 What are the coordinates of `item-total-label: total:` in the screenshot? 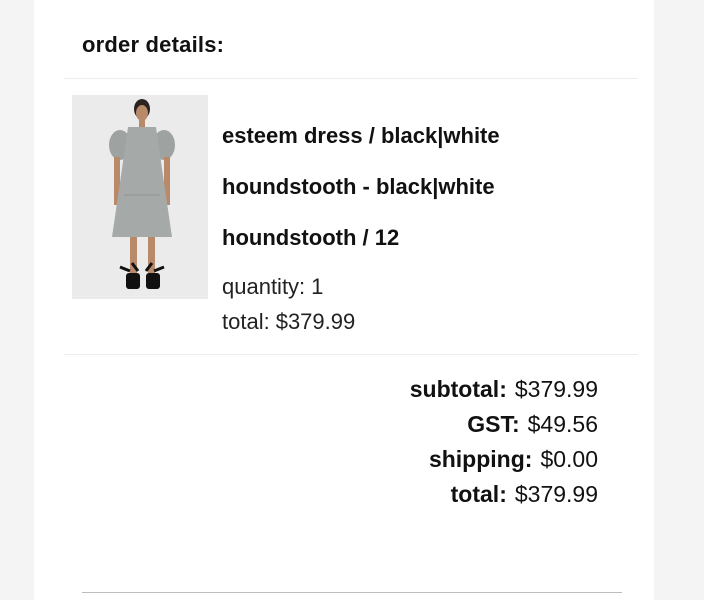 It's located at (246, 321).